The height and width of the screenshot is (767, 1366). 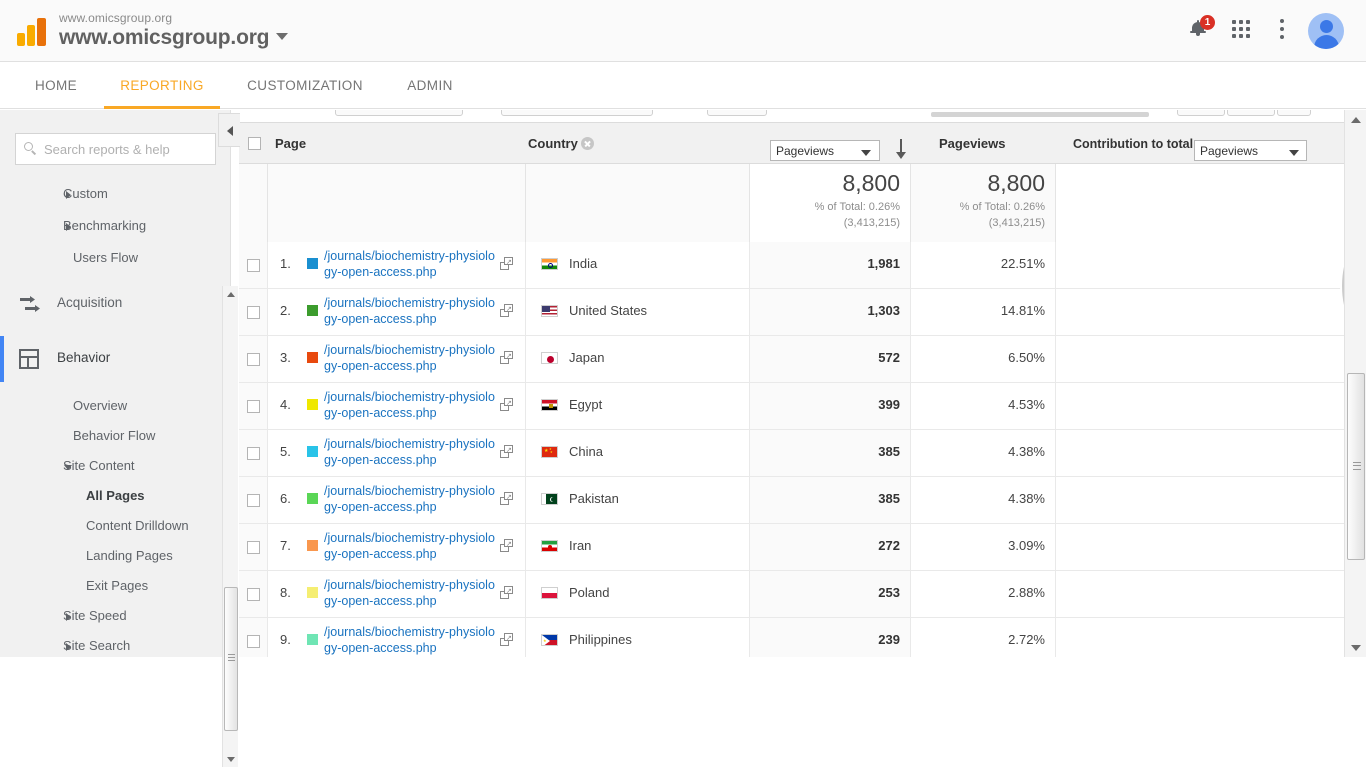 I want to click on search-input, so click(x=126, y=149).